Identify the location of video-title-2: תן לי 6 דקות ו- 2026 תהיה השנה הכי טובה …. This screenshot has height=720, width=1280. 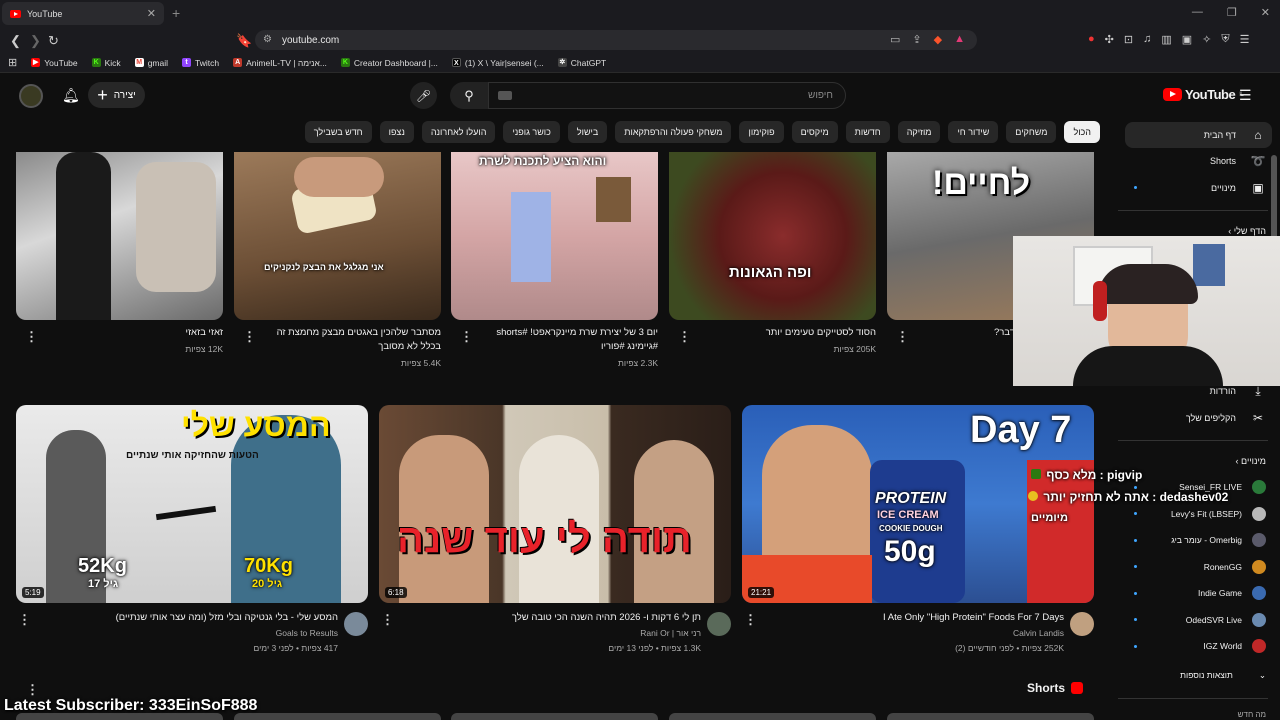
(552, 618).